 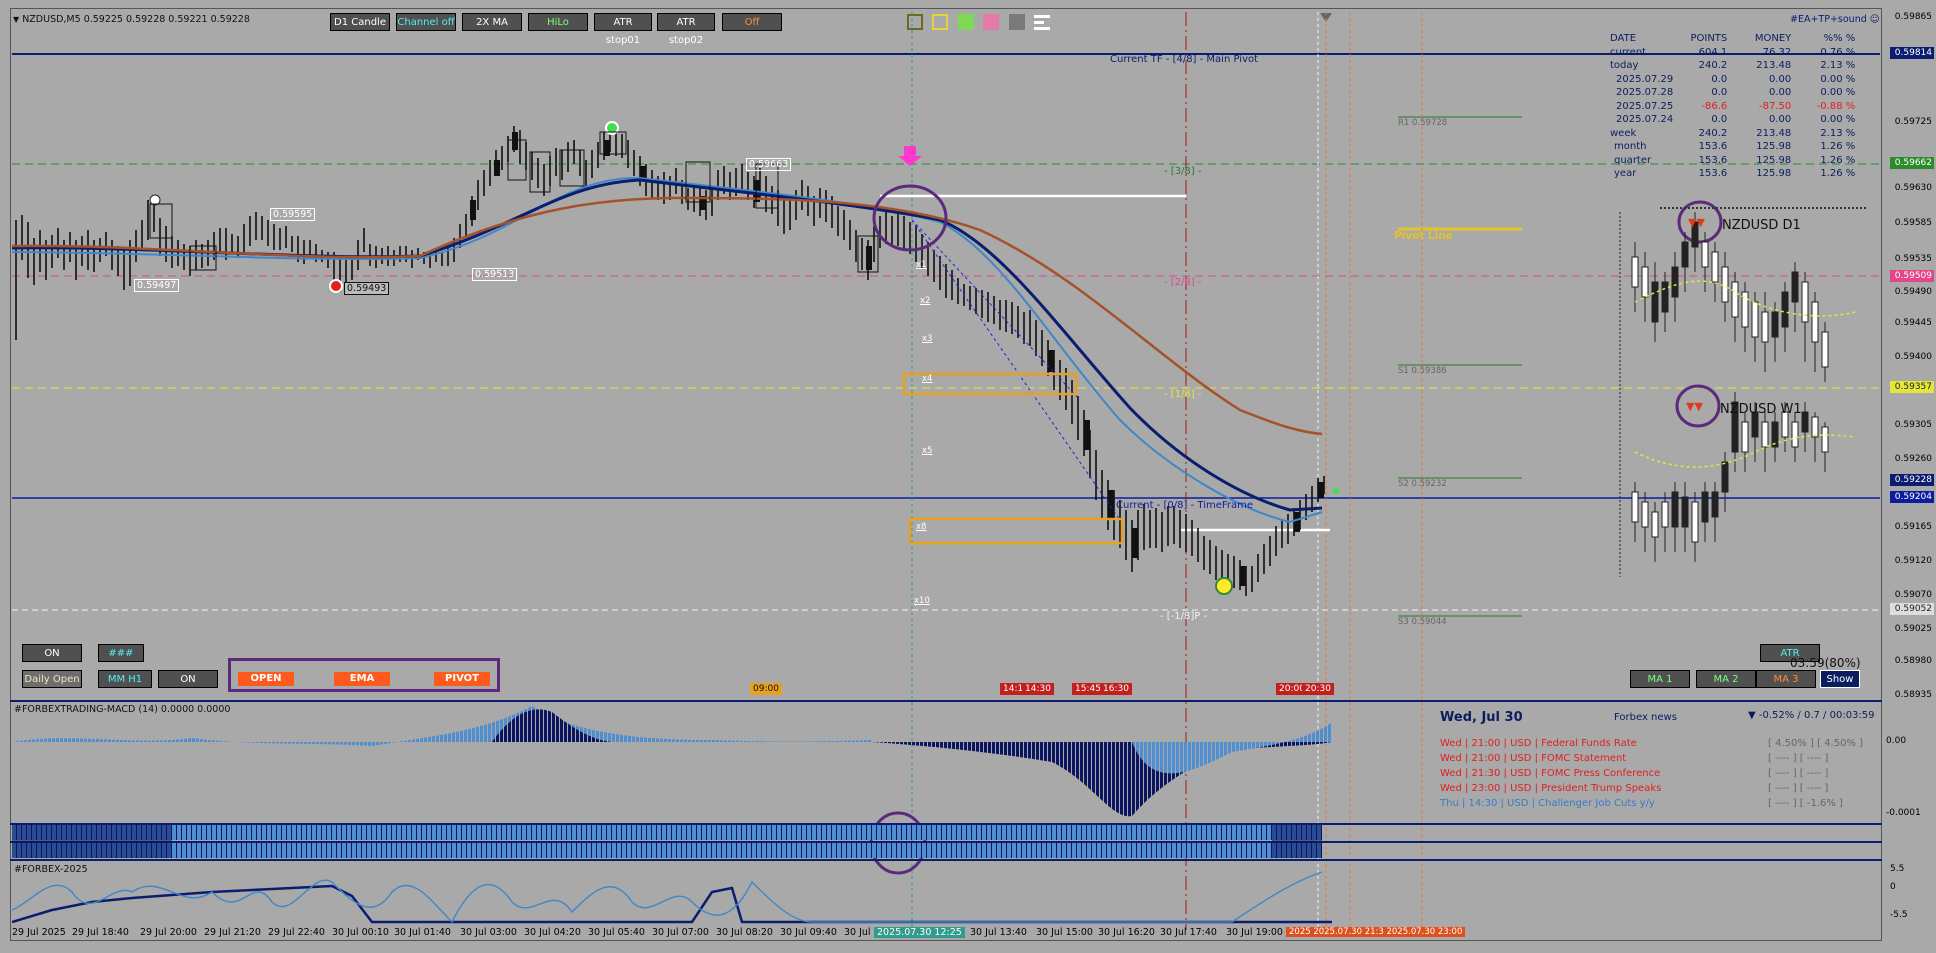 What do you see at coordinates (1735, 146) in the screenshot?
I see `stats-row: month 153.6 125.98 1.26 %` at bounding box center [1735, 146].